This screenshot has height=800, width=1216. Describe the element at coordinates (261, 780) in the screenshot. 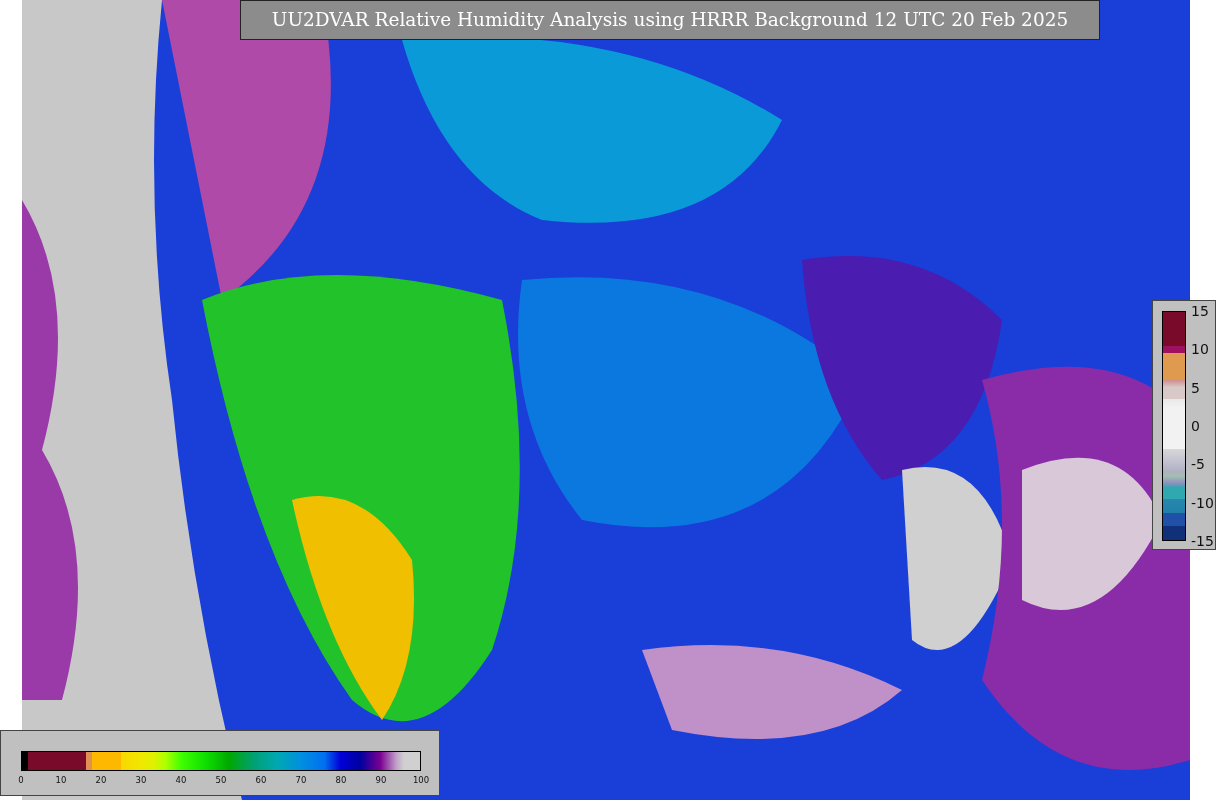

I see `colorbar-label: 60` at that location.